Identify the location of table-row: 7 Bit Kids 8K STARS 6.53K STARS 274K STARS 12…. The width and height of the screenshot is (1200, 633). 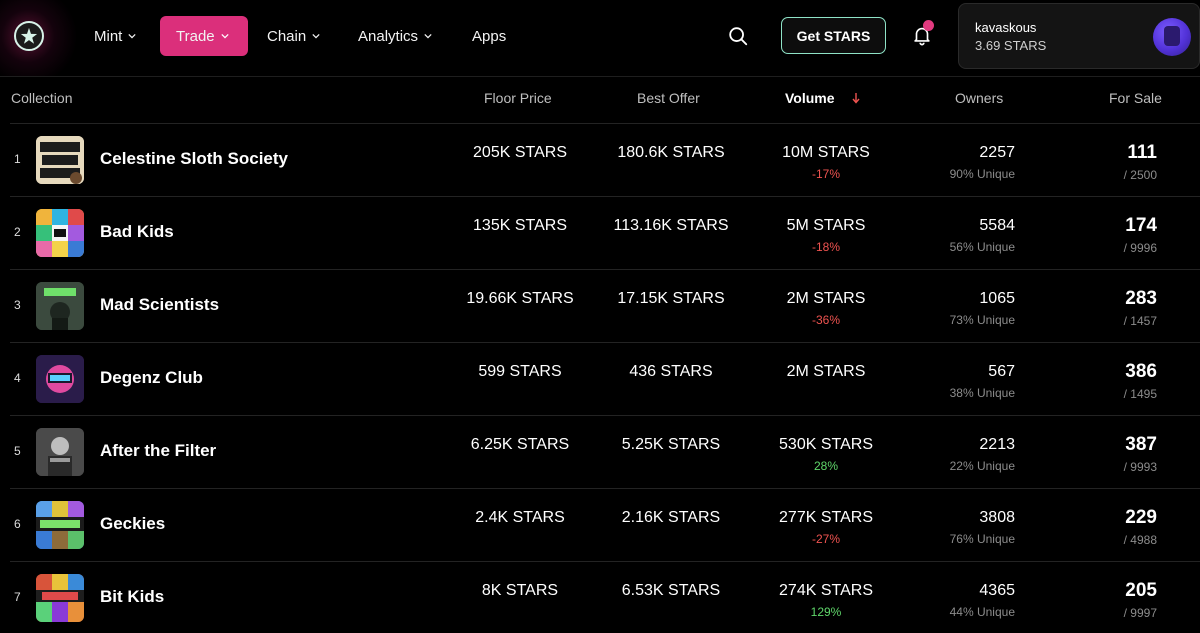
(605, 597).